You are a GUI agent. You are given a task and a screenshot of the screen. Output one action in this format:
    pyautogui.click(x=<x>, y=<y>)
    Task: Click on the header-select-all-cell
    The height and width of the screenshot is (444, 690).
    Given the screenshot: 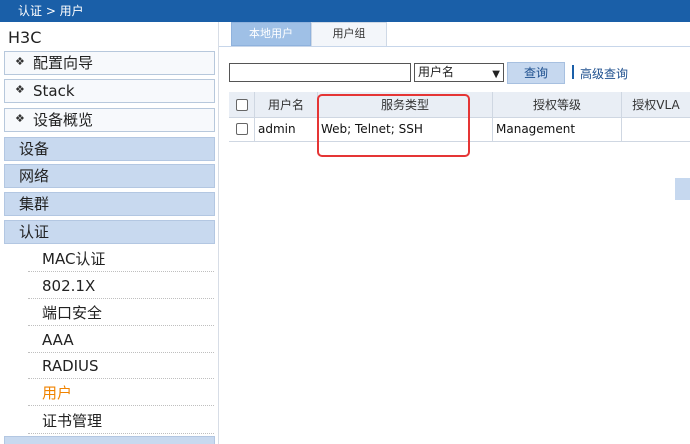 What is the action you would take?
    pyautogui.click(x=242, y=105)
    